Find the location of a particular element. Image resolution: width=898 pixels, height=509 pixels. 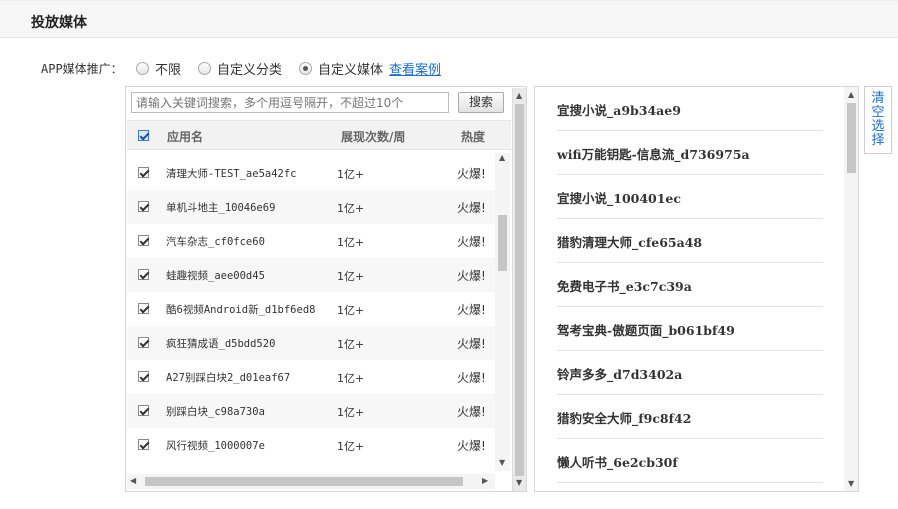

clear-label-char: 选 is located at coordinates (878, 126).